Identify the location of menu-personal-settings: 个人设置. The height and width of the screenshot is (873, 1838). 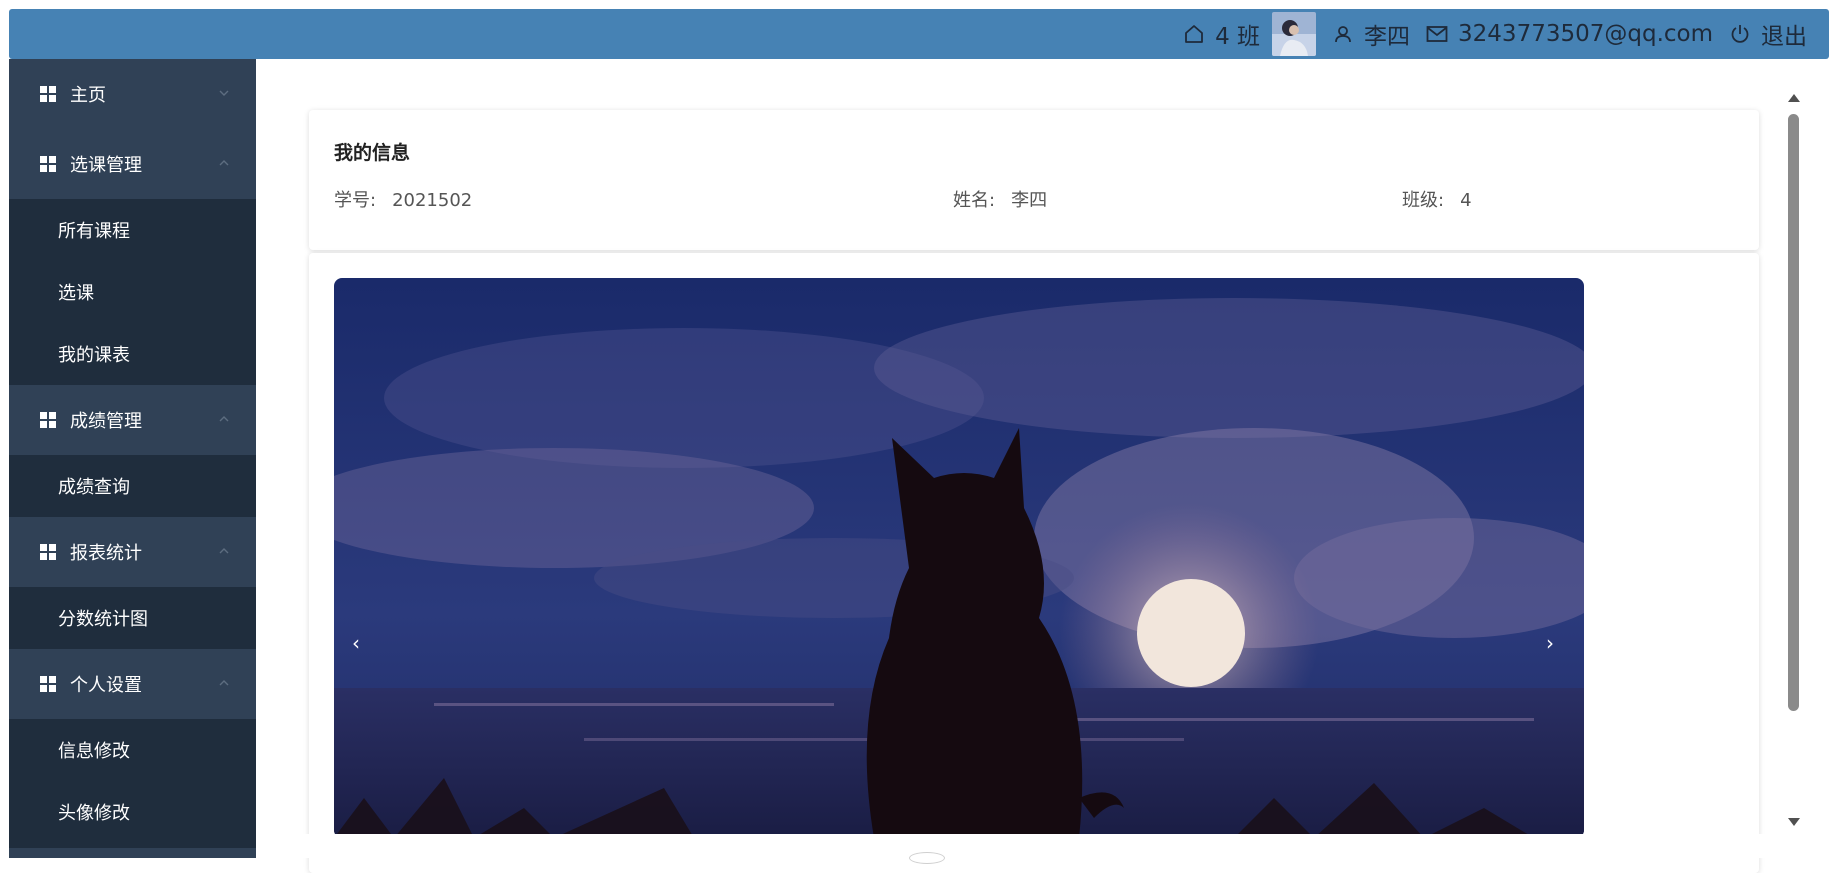
(132, 684).